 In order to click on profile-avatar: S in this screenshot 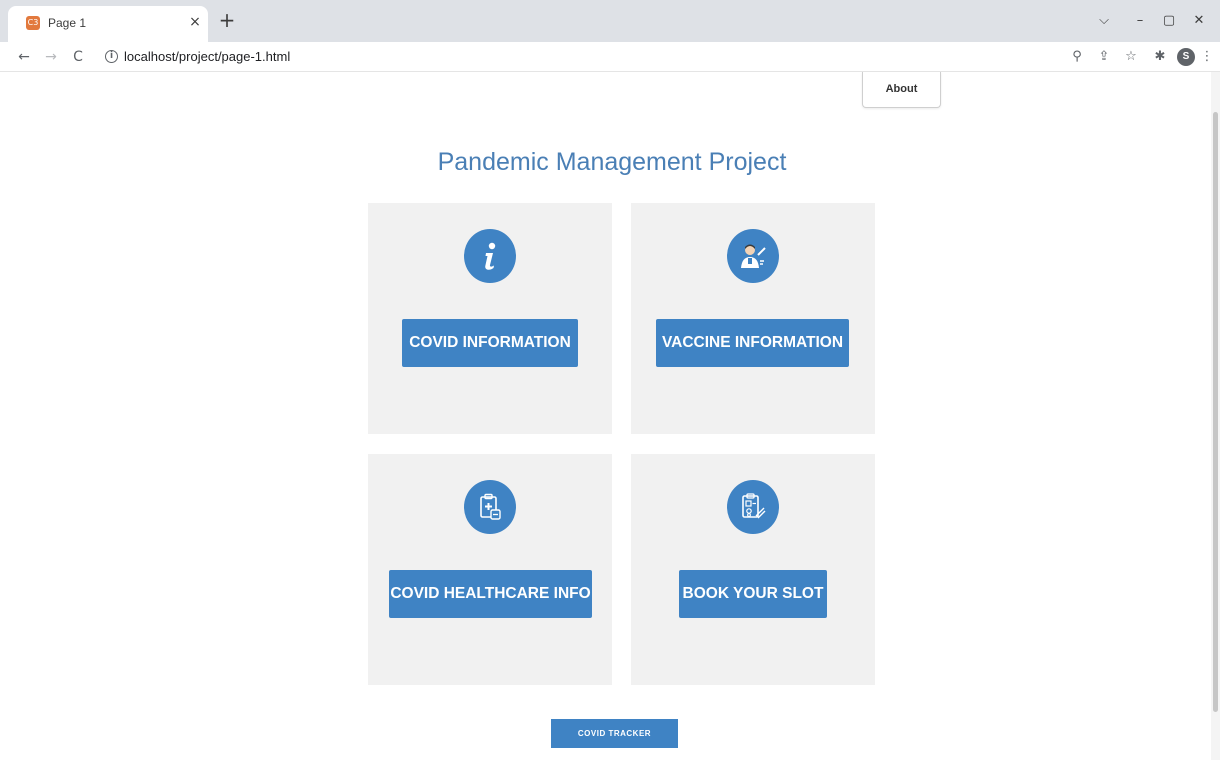, I will do `click(1186, 57)`.